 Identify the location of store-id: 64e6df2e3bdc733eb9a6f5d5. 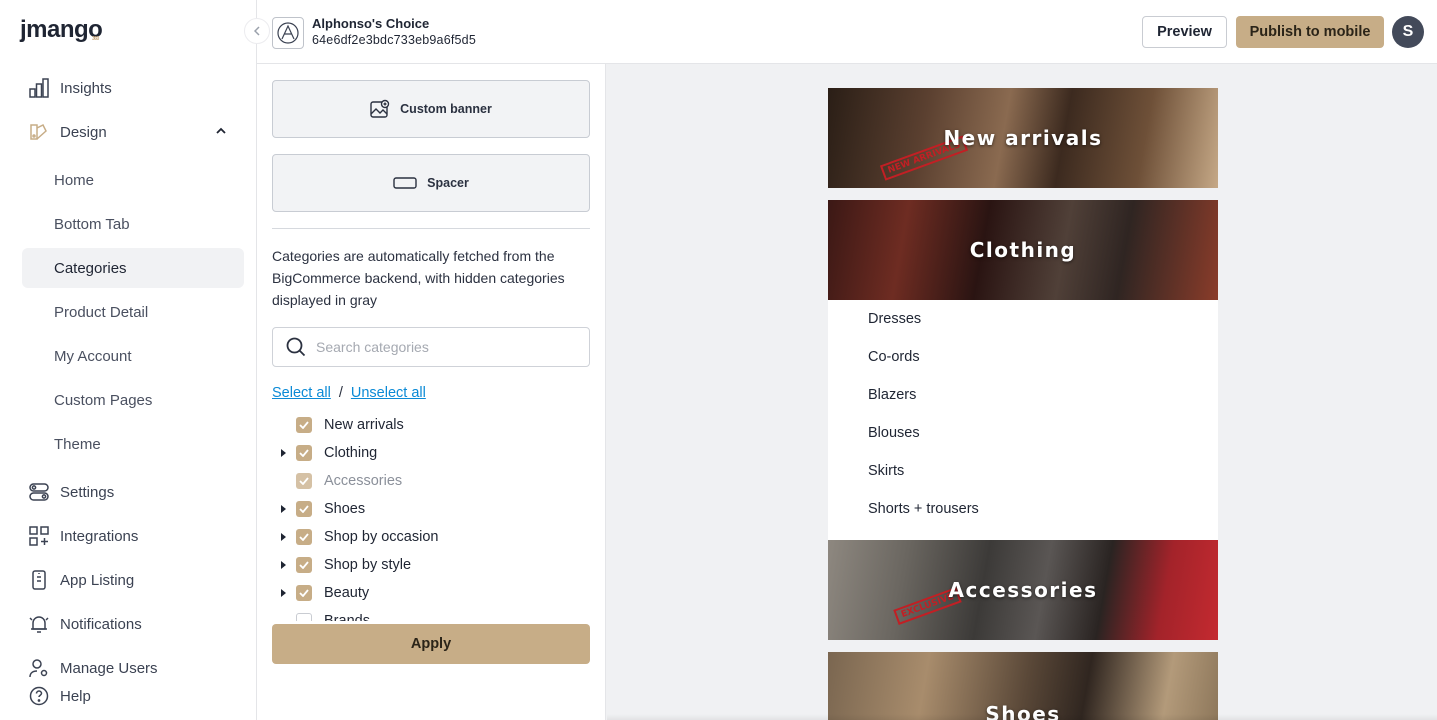
(394, 40).